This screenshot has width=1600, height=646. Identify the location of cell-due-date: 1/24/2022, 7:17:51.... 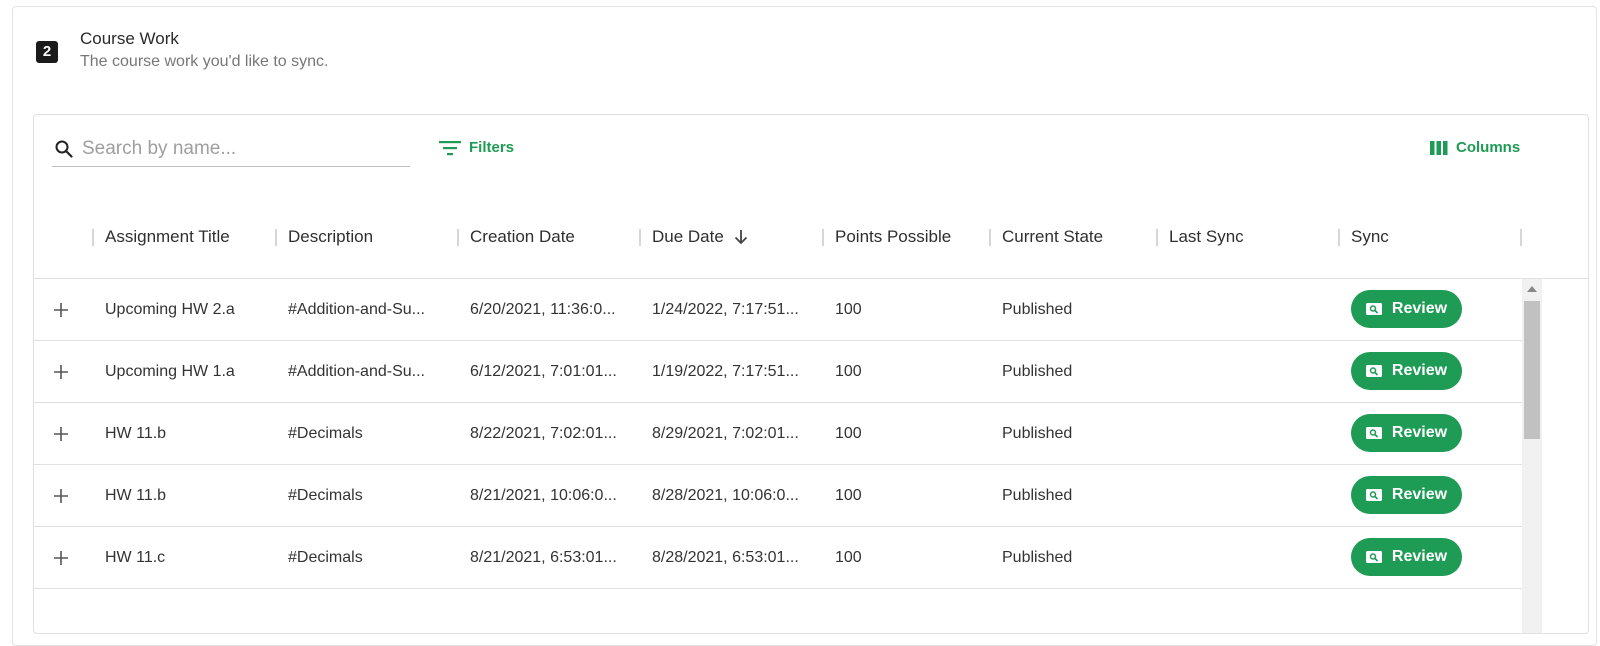
(725, 309).